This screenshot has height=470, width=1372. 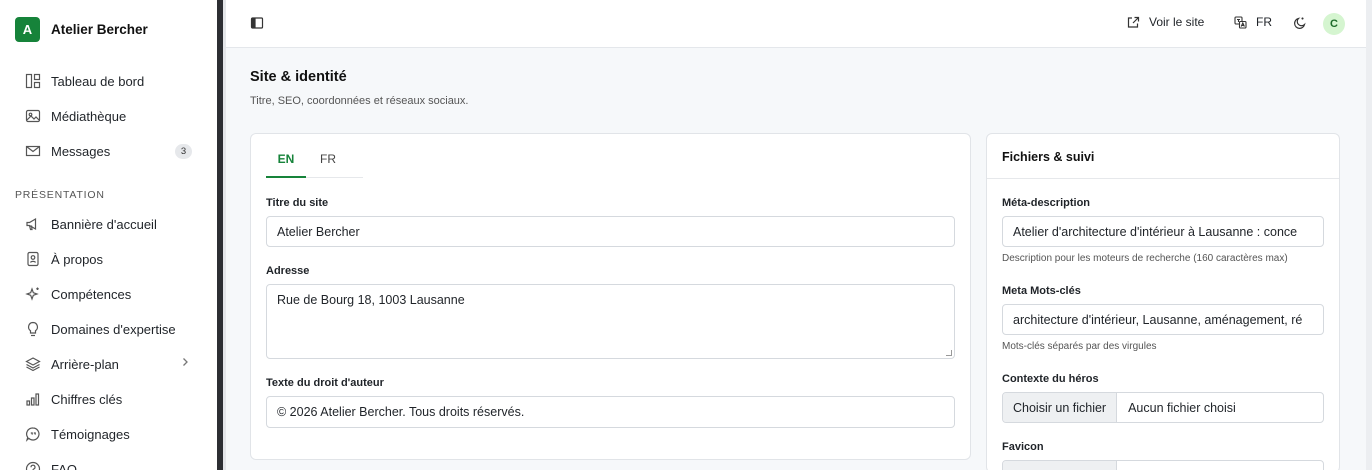 I want to click on sparkles-icon, so click(x=32, y=294).